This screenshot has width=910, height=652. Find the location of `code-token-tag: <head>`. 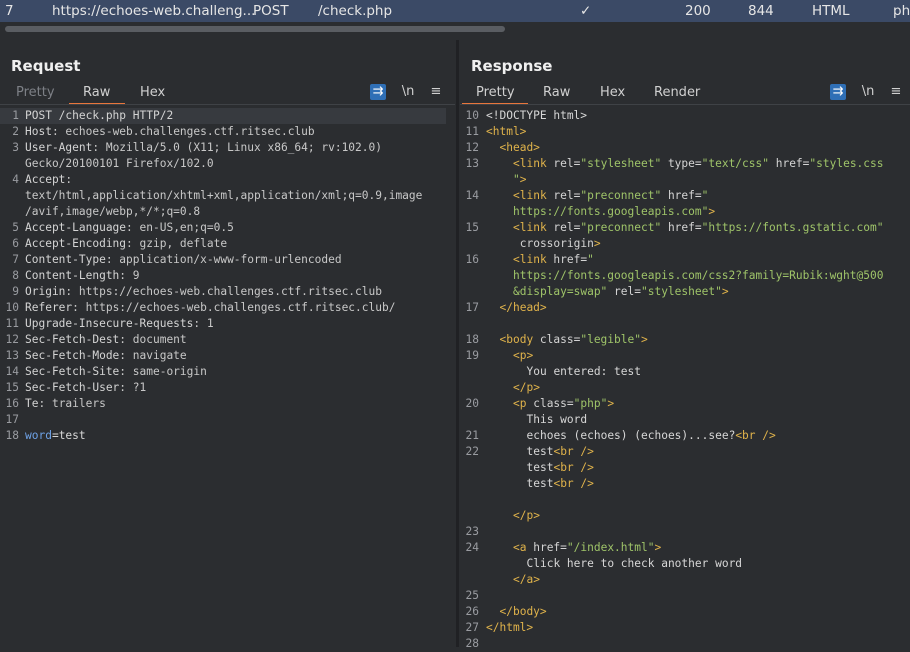

code-token-tag: <head> is located at coordinates (519, 147).